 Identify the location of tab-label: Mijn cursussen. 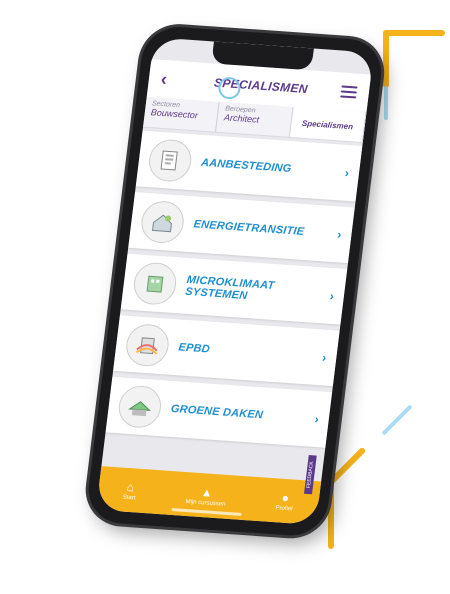
(205, 503).